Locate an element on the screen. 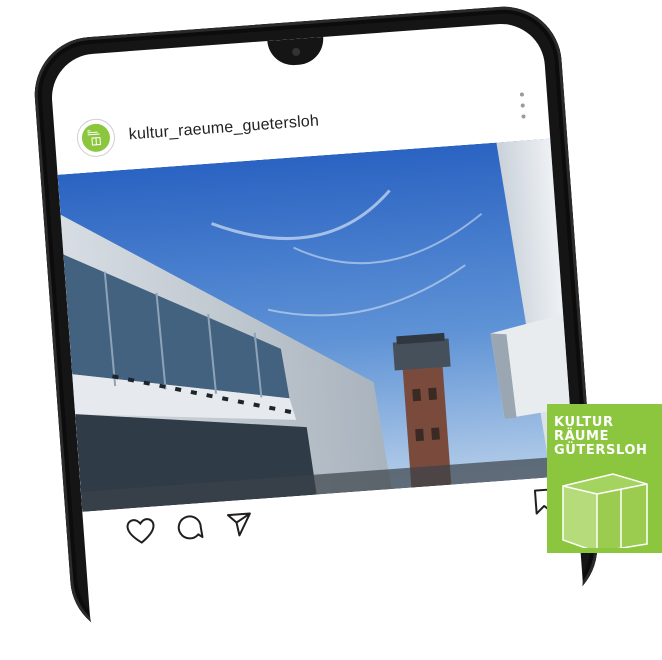 This screenshot has width=662, height=660. front-camera is located at coordinates (296, 52).